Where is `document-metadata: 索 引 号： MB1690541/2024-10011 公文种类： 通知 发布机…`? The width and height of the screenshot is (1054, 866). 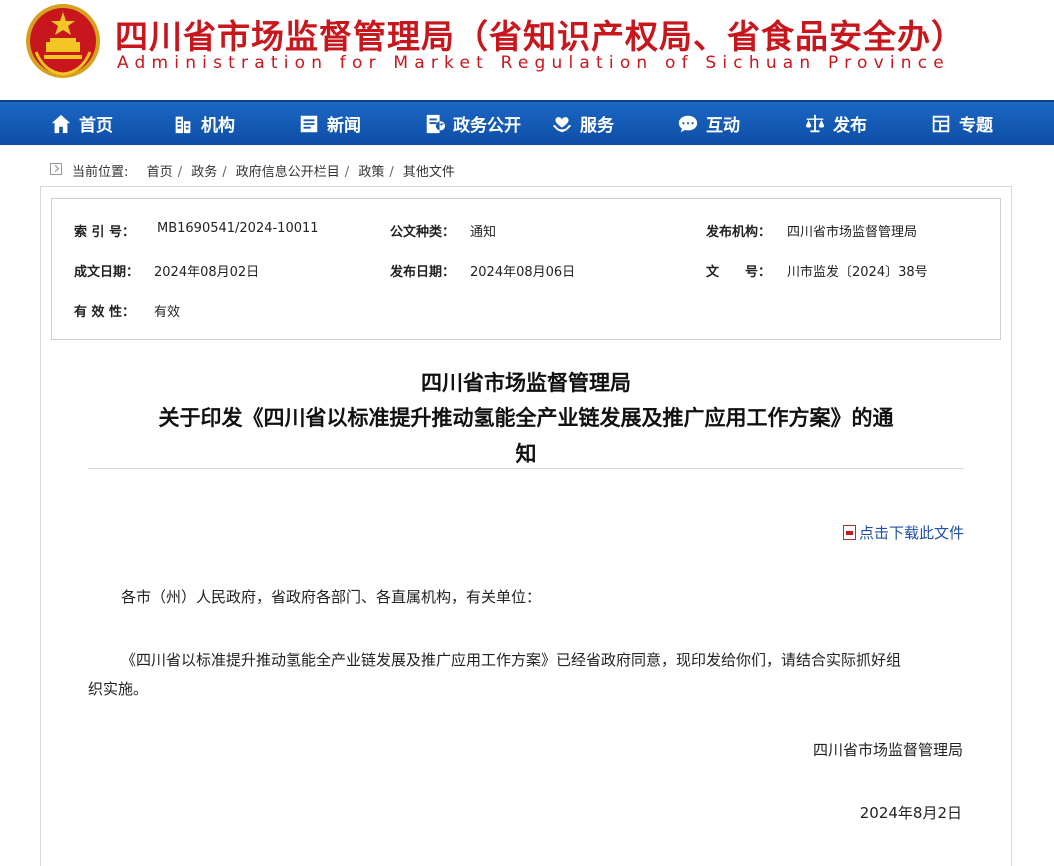 document-metadata: 索 引 号： MB1690541/2024-10011 公文种类： 通知 发布机… is located at coordinates (526, 269).